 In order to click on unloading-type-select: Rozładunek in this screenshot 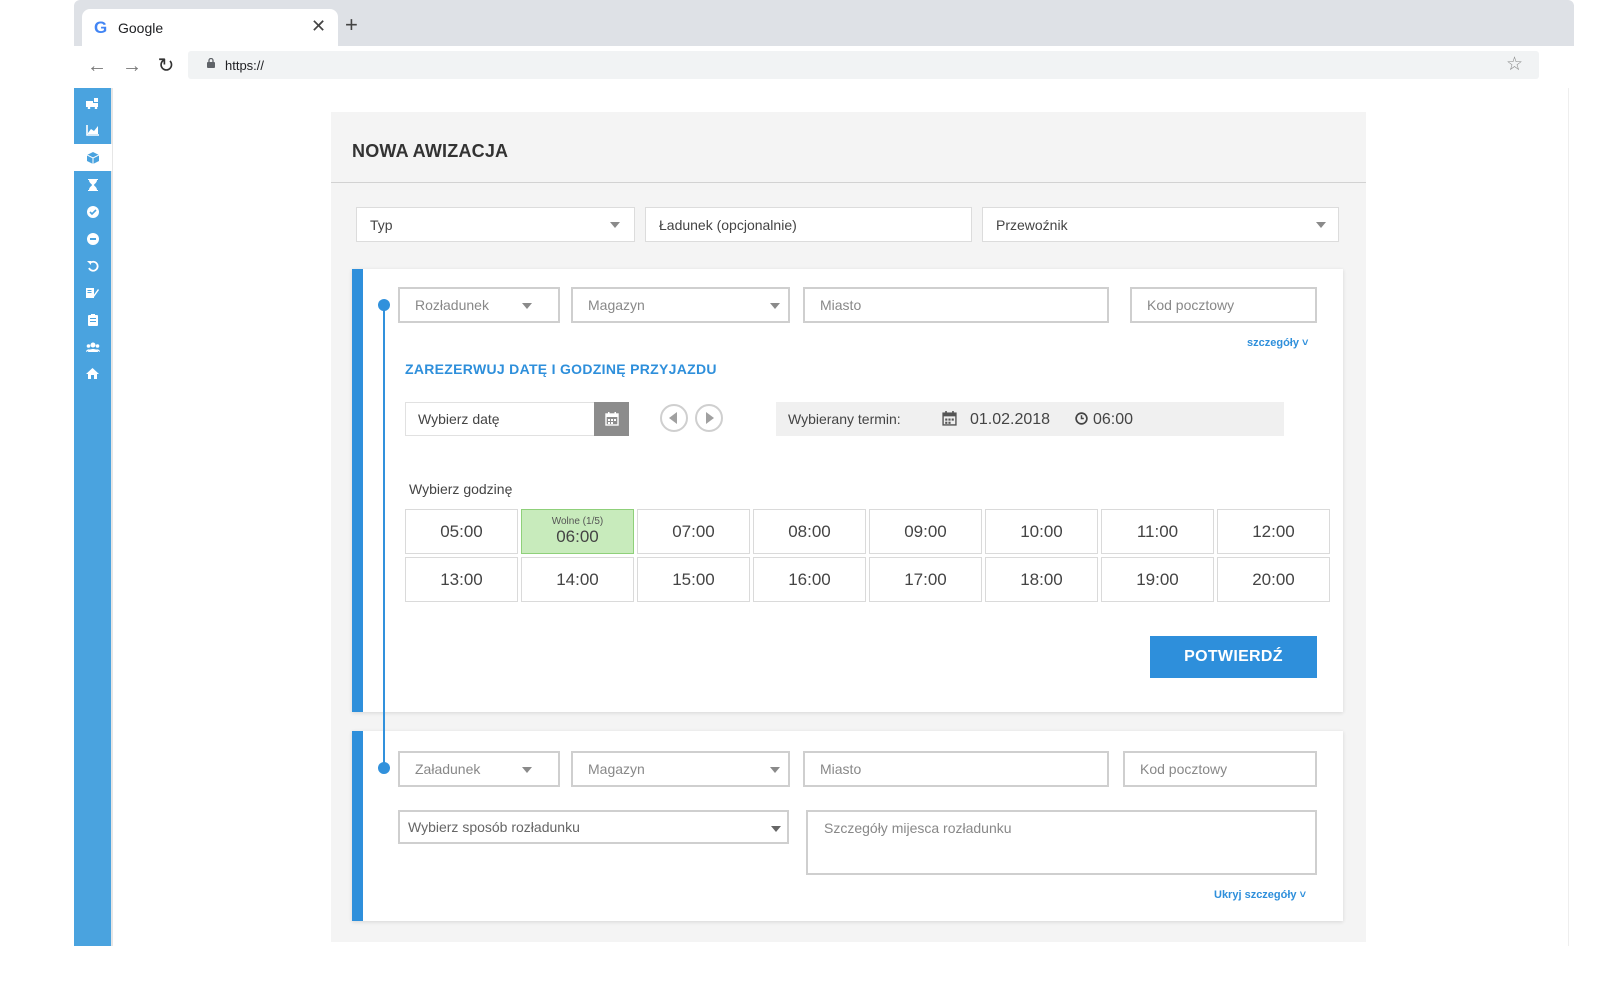, I will do `click(479, 305)`.